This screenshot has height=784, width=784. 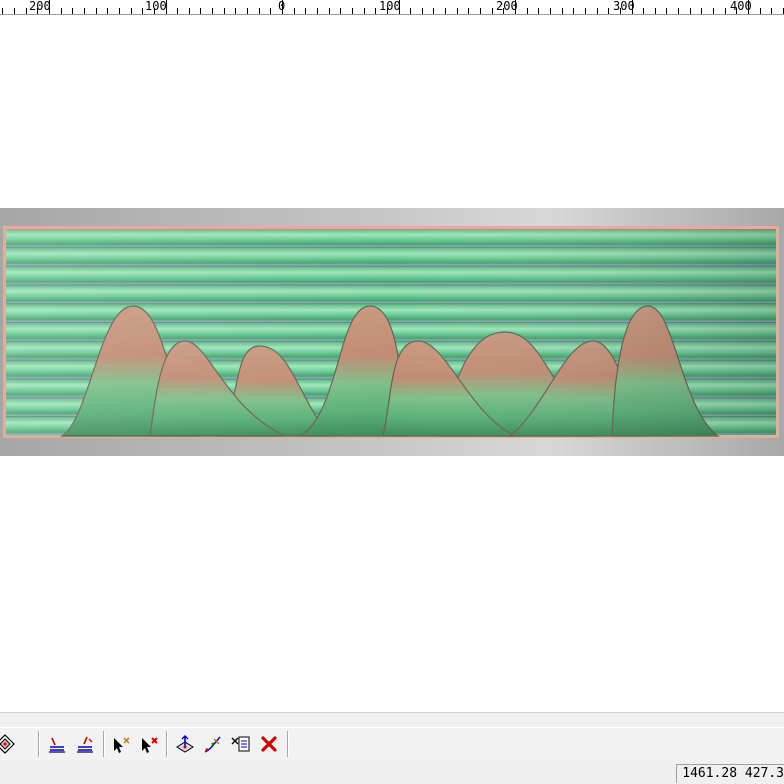 I want to click on transform-icon, so click(x=184, y=744).